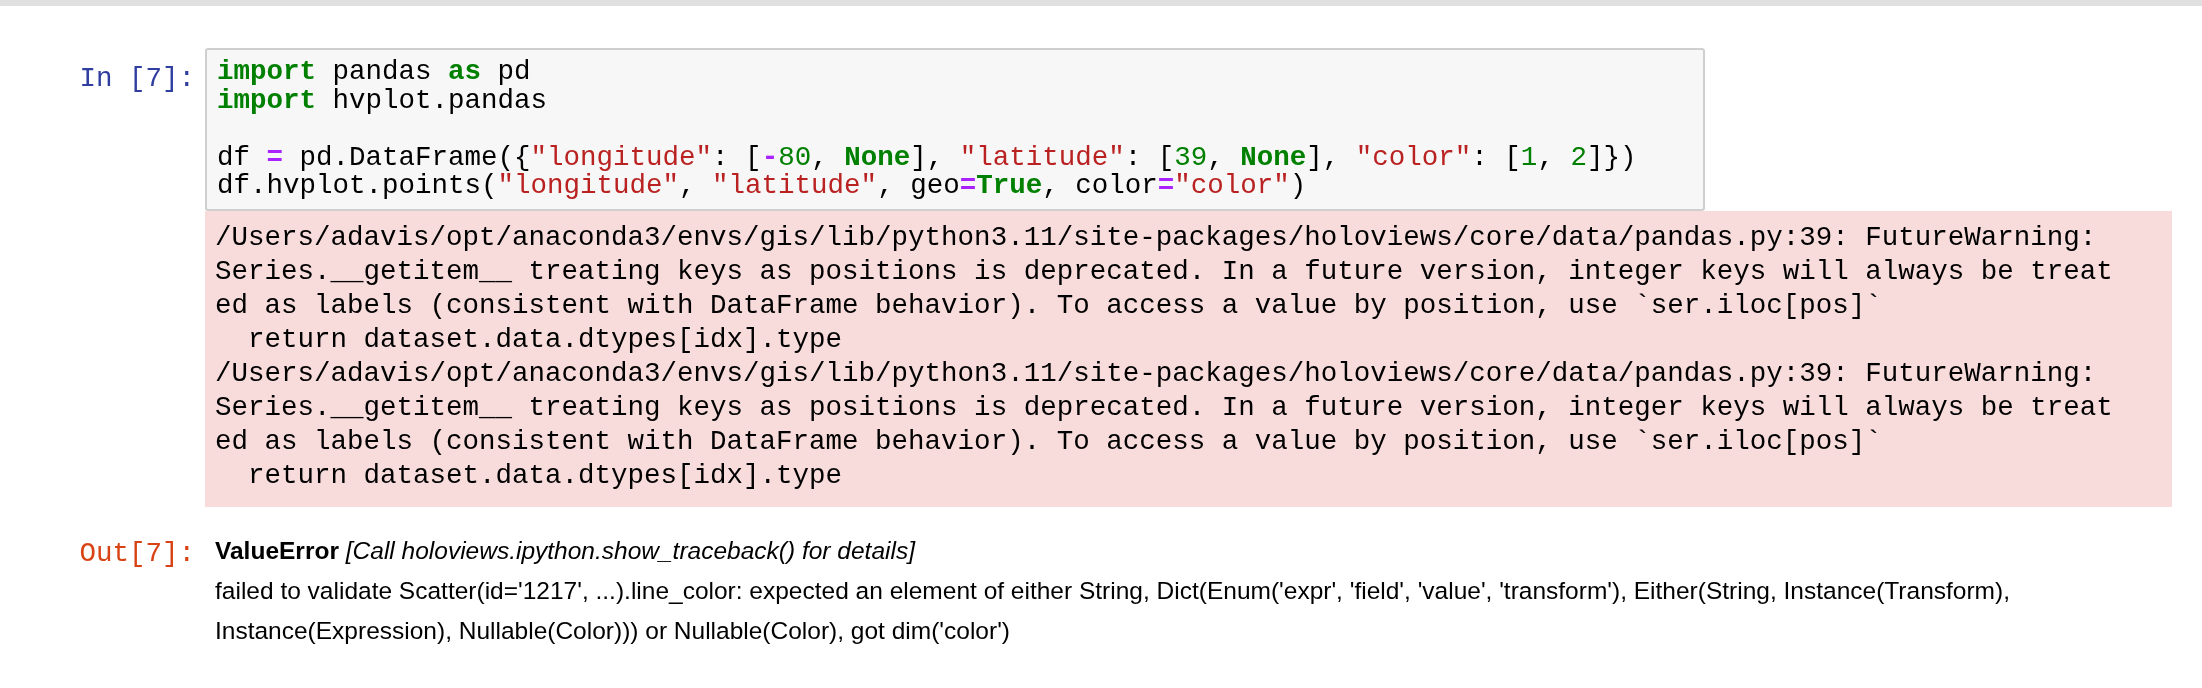  I want to click on output-prompt: Out[7]:, so click(137, 553).